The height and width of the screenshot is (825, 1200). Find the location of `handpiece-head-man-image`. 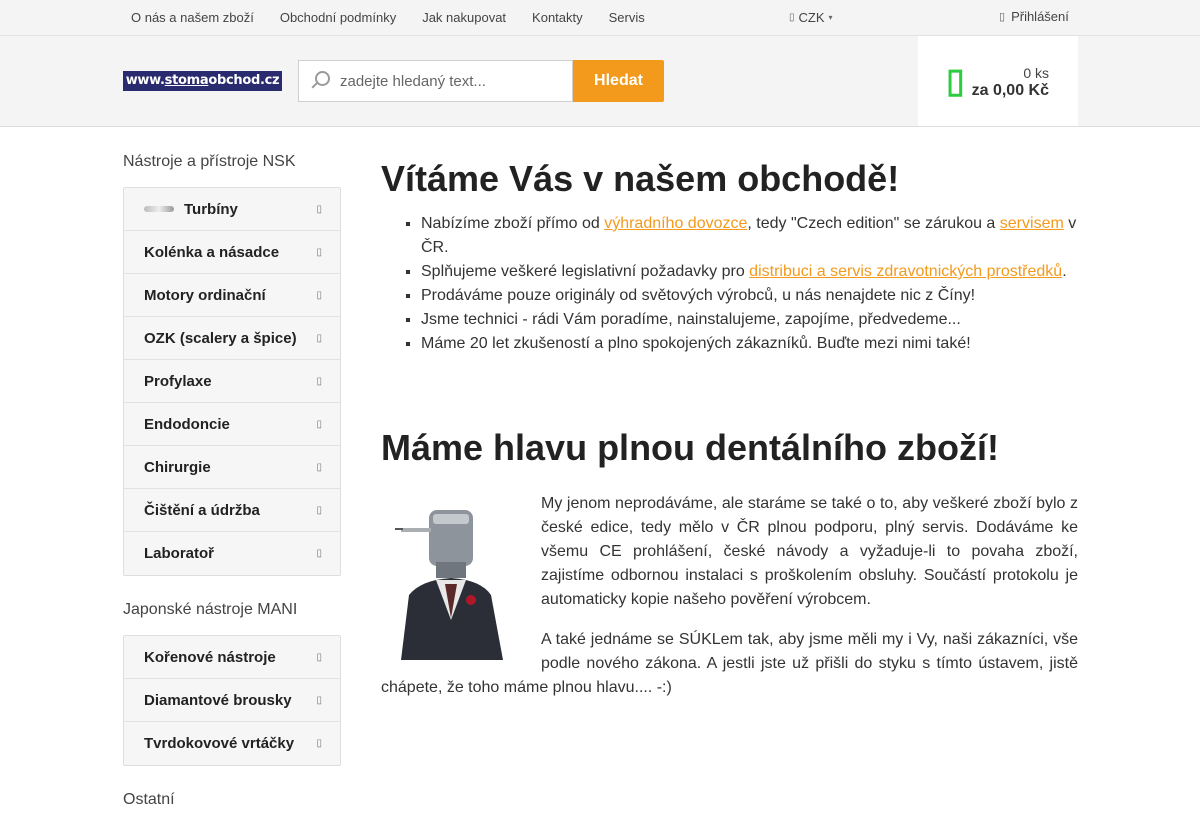

handpiece-head-man-image is located at coordinates (451, 580).